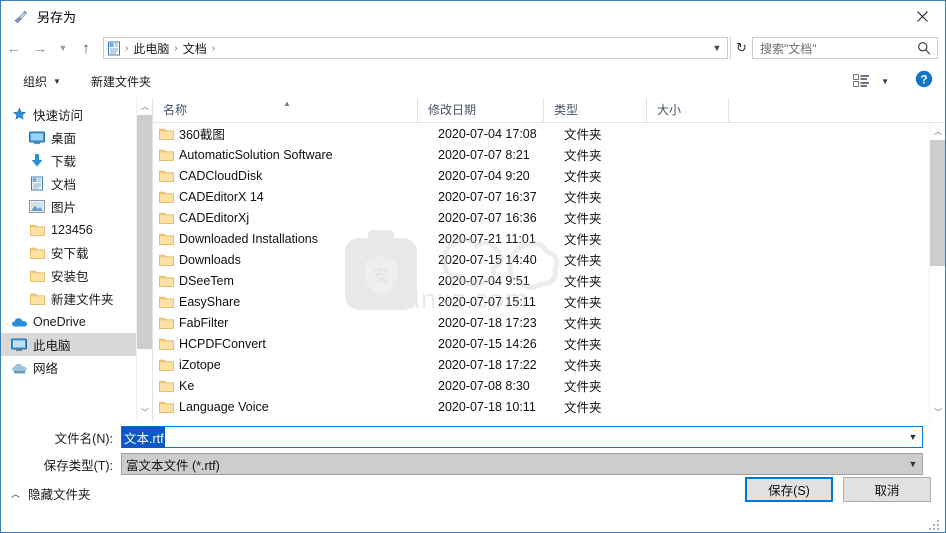  Describe the element at coordinates (210, 259) in the screenshot. I see `file-name-cell: Downloads` at that location.